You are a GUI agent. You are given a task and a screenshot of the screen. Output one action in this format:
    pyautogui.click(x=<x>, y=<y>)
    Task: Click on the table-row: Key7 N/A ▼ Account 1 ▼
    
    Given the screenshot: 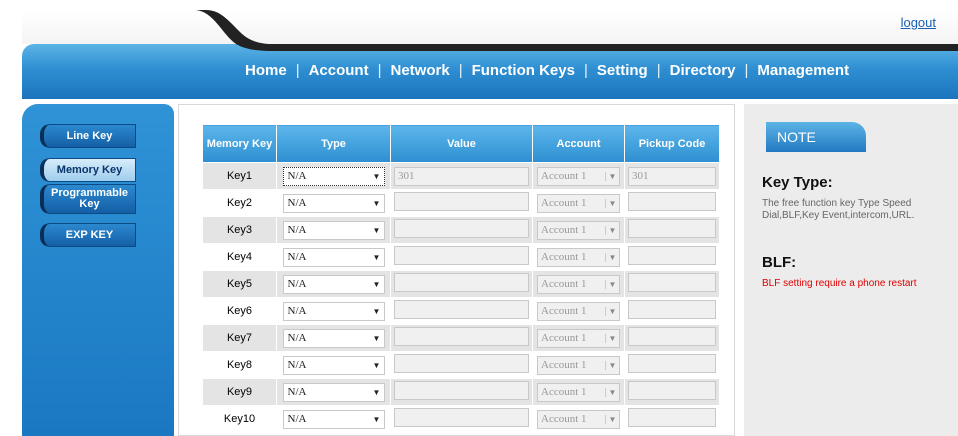 What is the action you would take?
    pyautogui.click(x=461, y=338)
    